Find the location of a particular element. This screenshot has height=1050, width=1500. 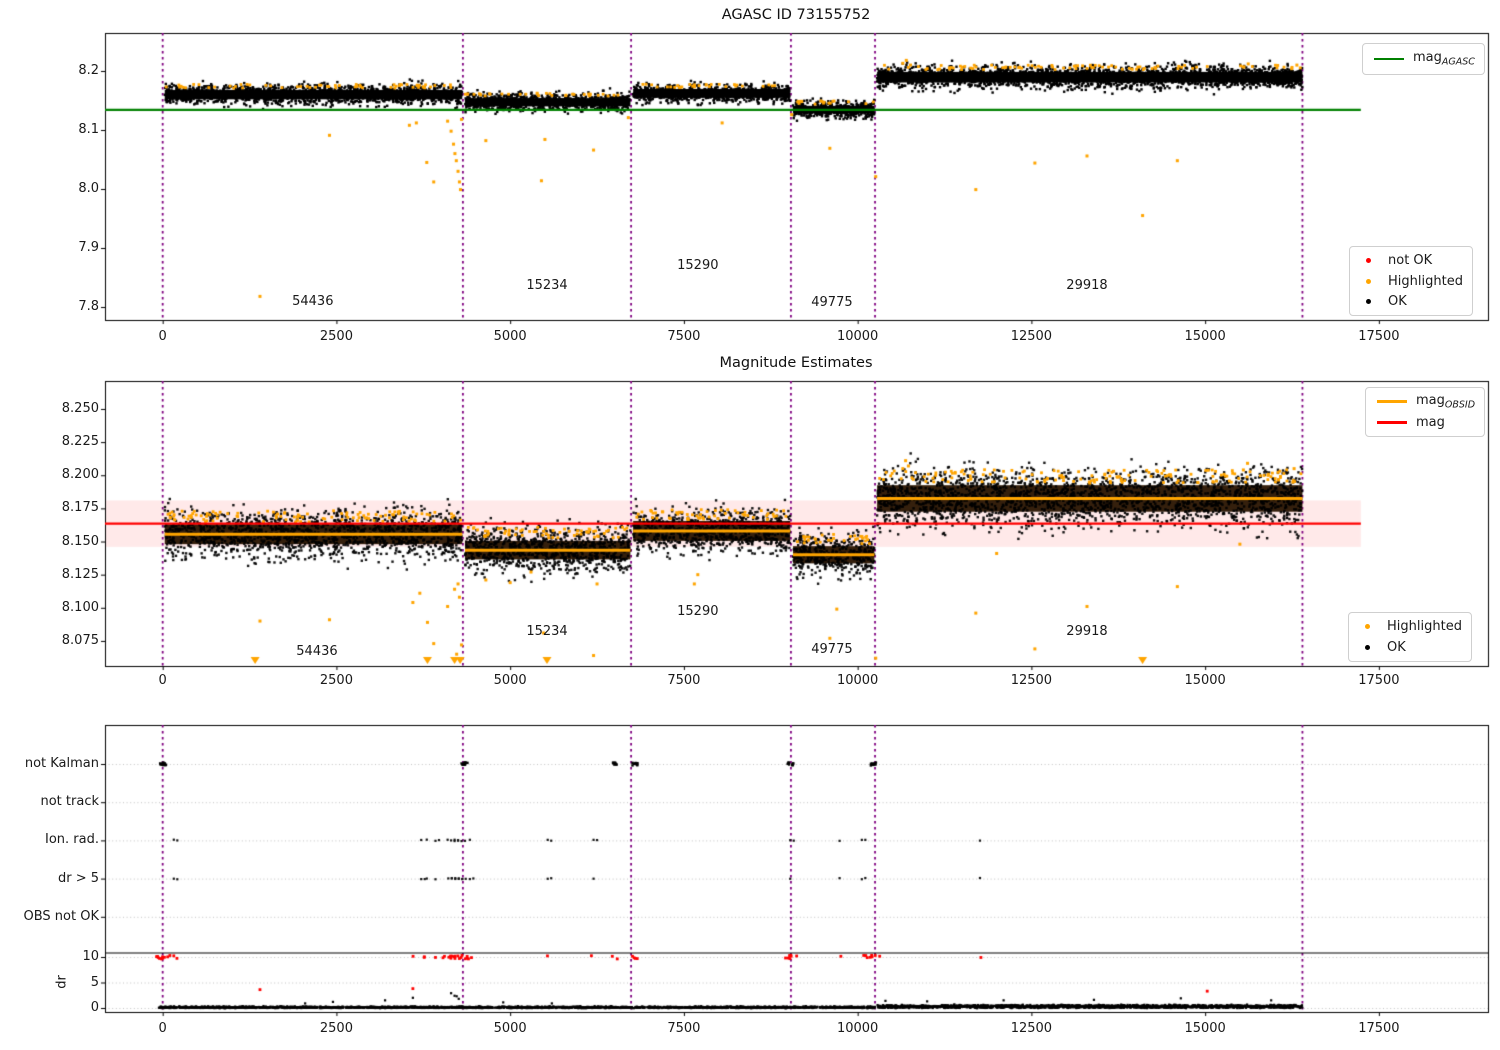

y-tick-label: 7.9 is located at coordinates (88, 247).